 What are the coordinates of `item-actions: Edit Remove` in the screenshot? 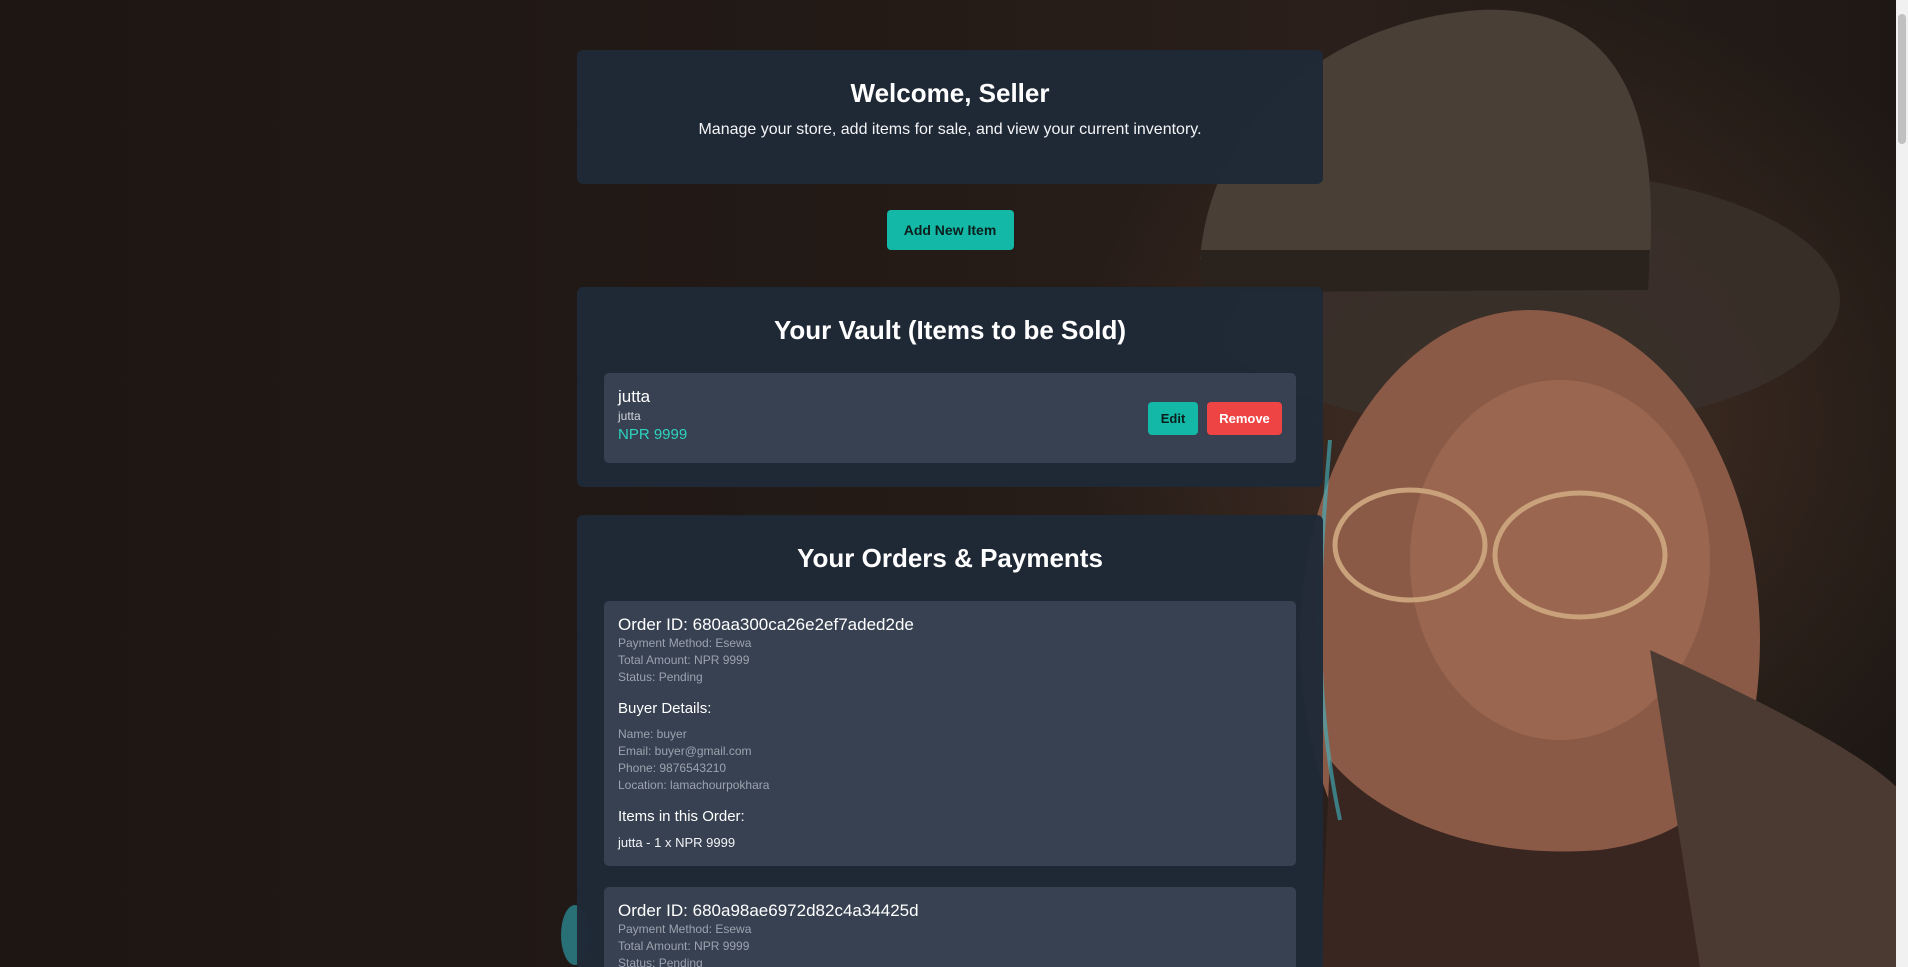 It's located at (1215, 418).